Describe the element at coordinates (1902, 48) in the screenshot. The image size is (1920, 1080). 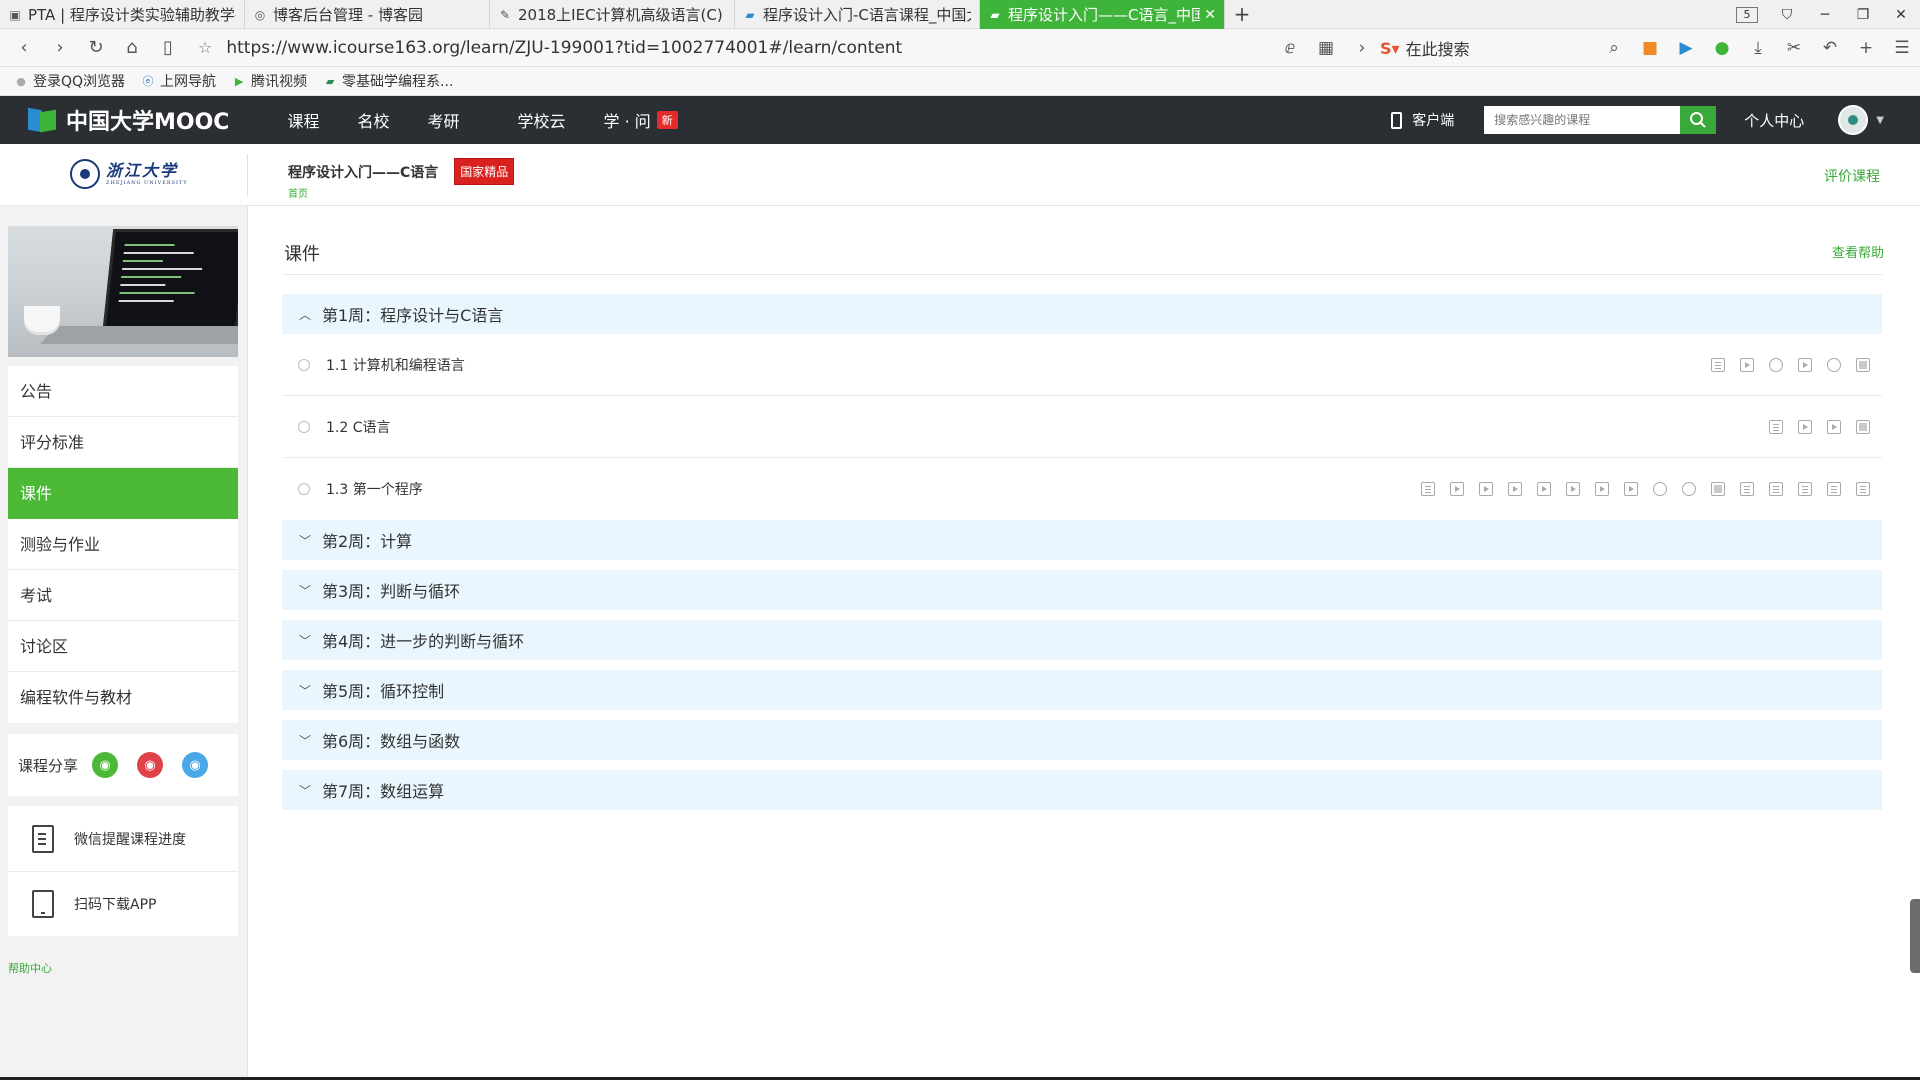
I see `menu-icon: ☰` at that location.